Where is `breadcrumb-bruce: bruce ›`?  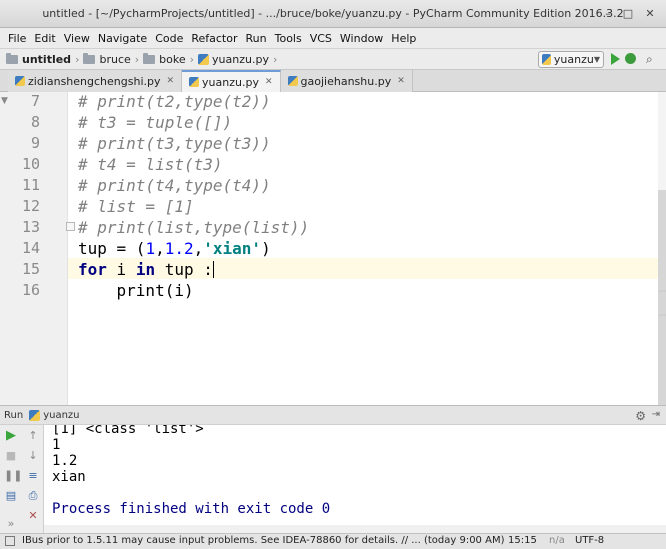
breadcrumb-bruce: bruce › is located at coordinates (111, 59).